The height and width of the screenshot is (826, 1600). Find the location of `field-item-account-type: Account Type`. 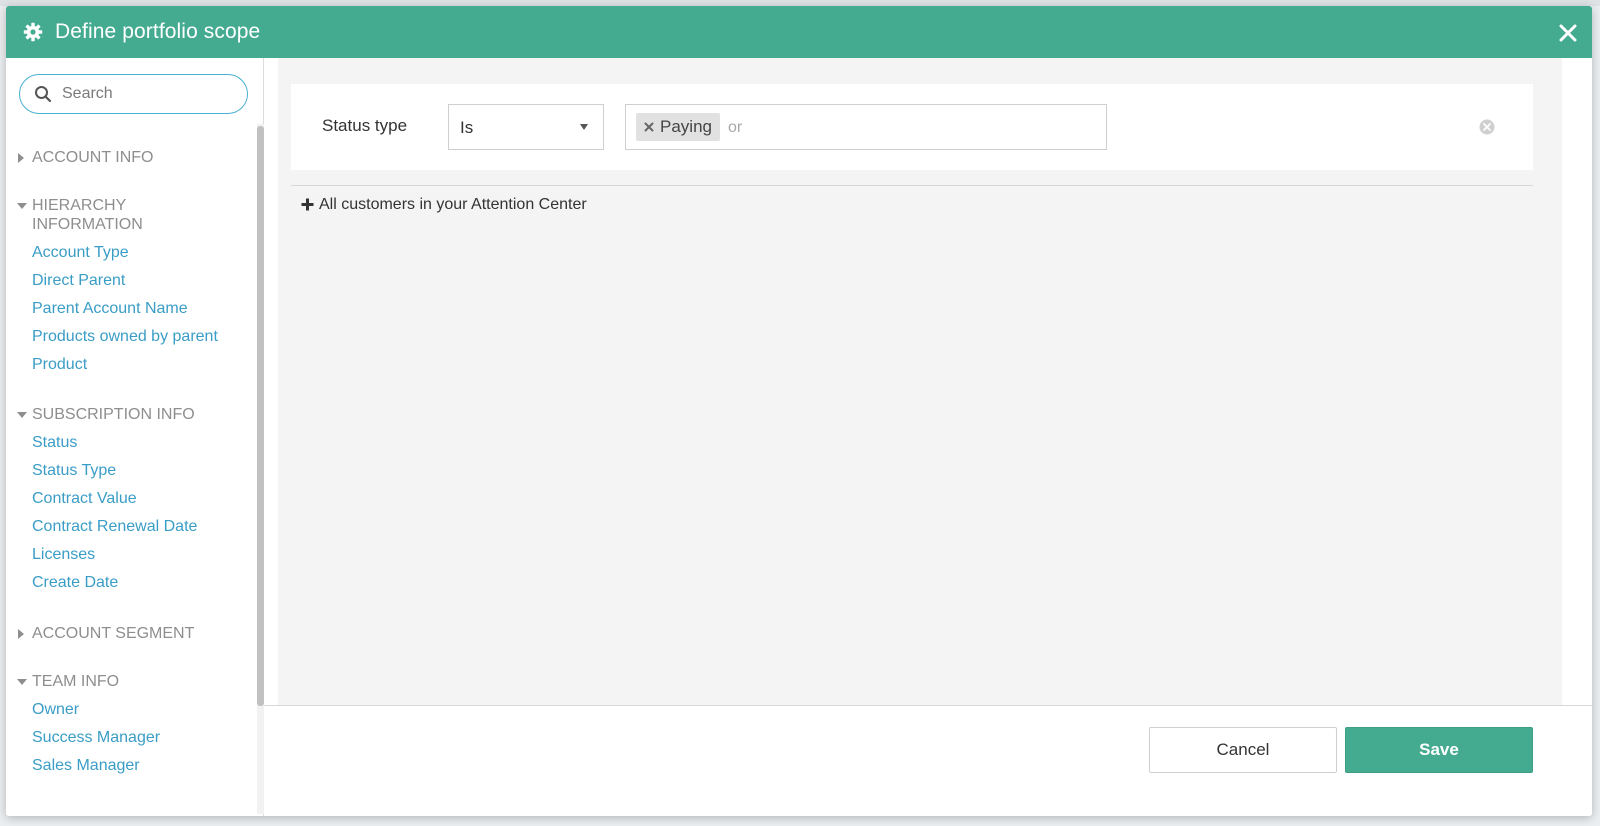

field-item-account-type: Account Type is located at coordinates (80, 253).